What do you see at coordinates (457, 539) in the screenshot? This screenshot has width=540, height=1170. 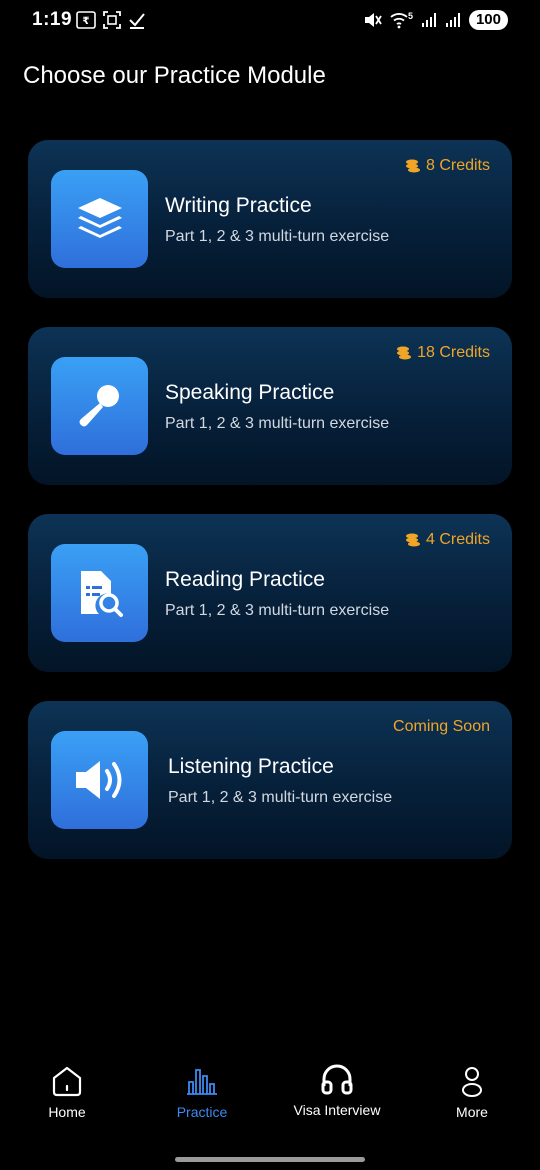 I see `credits-label: 4 Credits` at bounding box center [457, 539].